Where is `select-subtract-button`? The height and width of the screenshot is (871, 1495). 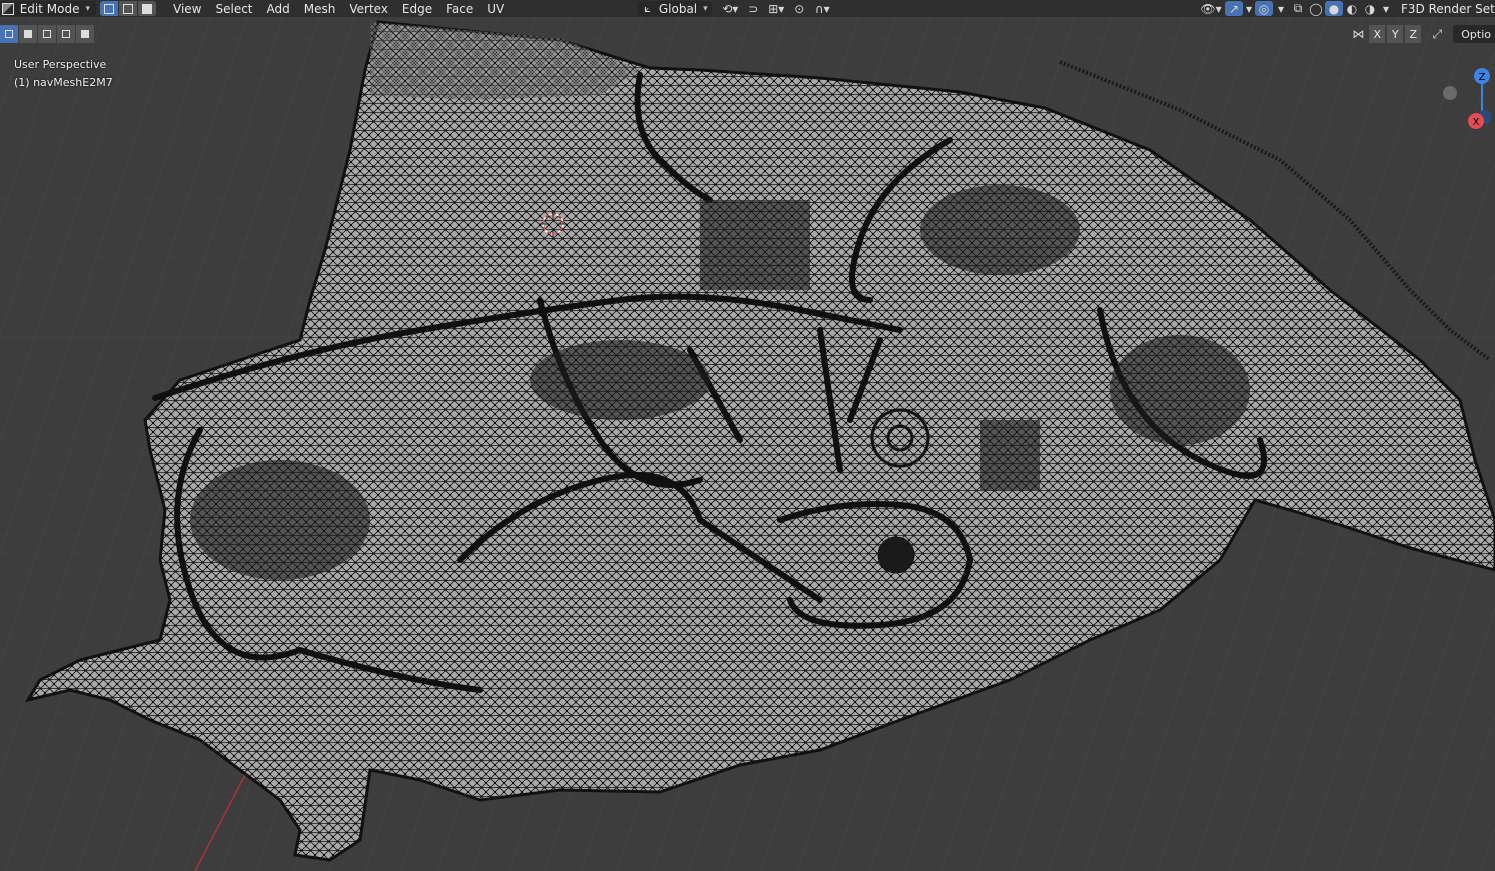
select-subtract-button is located at coordinates (47, 34).